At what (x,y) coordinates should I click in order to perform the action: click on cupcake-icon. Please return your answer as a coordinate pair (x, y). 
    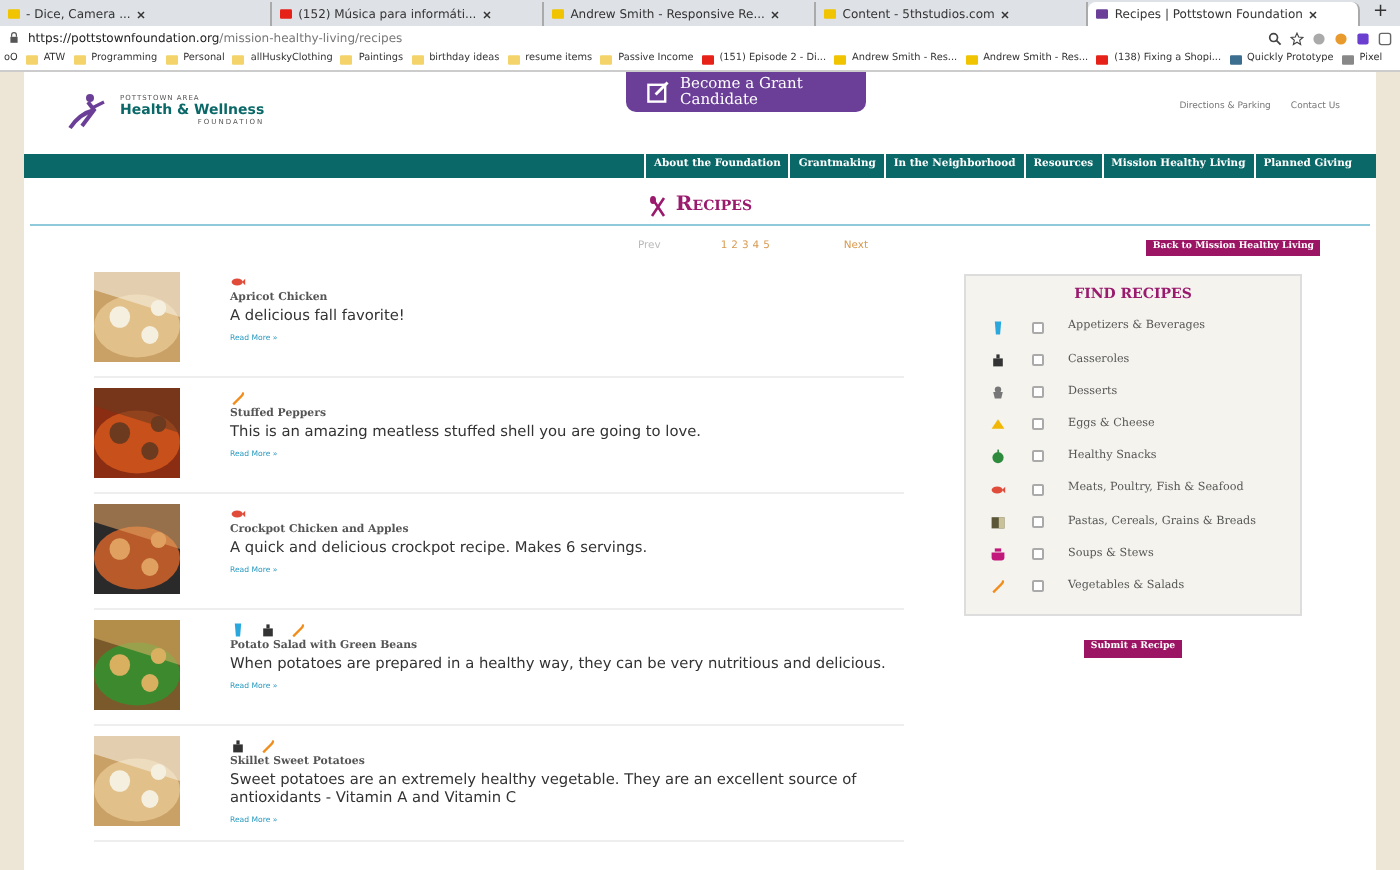
    Looking at the image, I should click on (998, 391).